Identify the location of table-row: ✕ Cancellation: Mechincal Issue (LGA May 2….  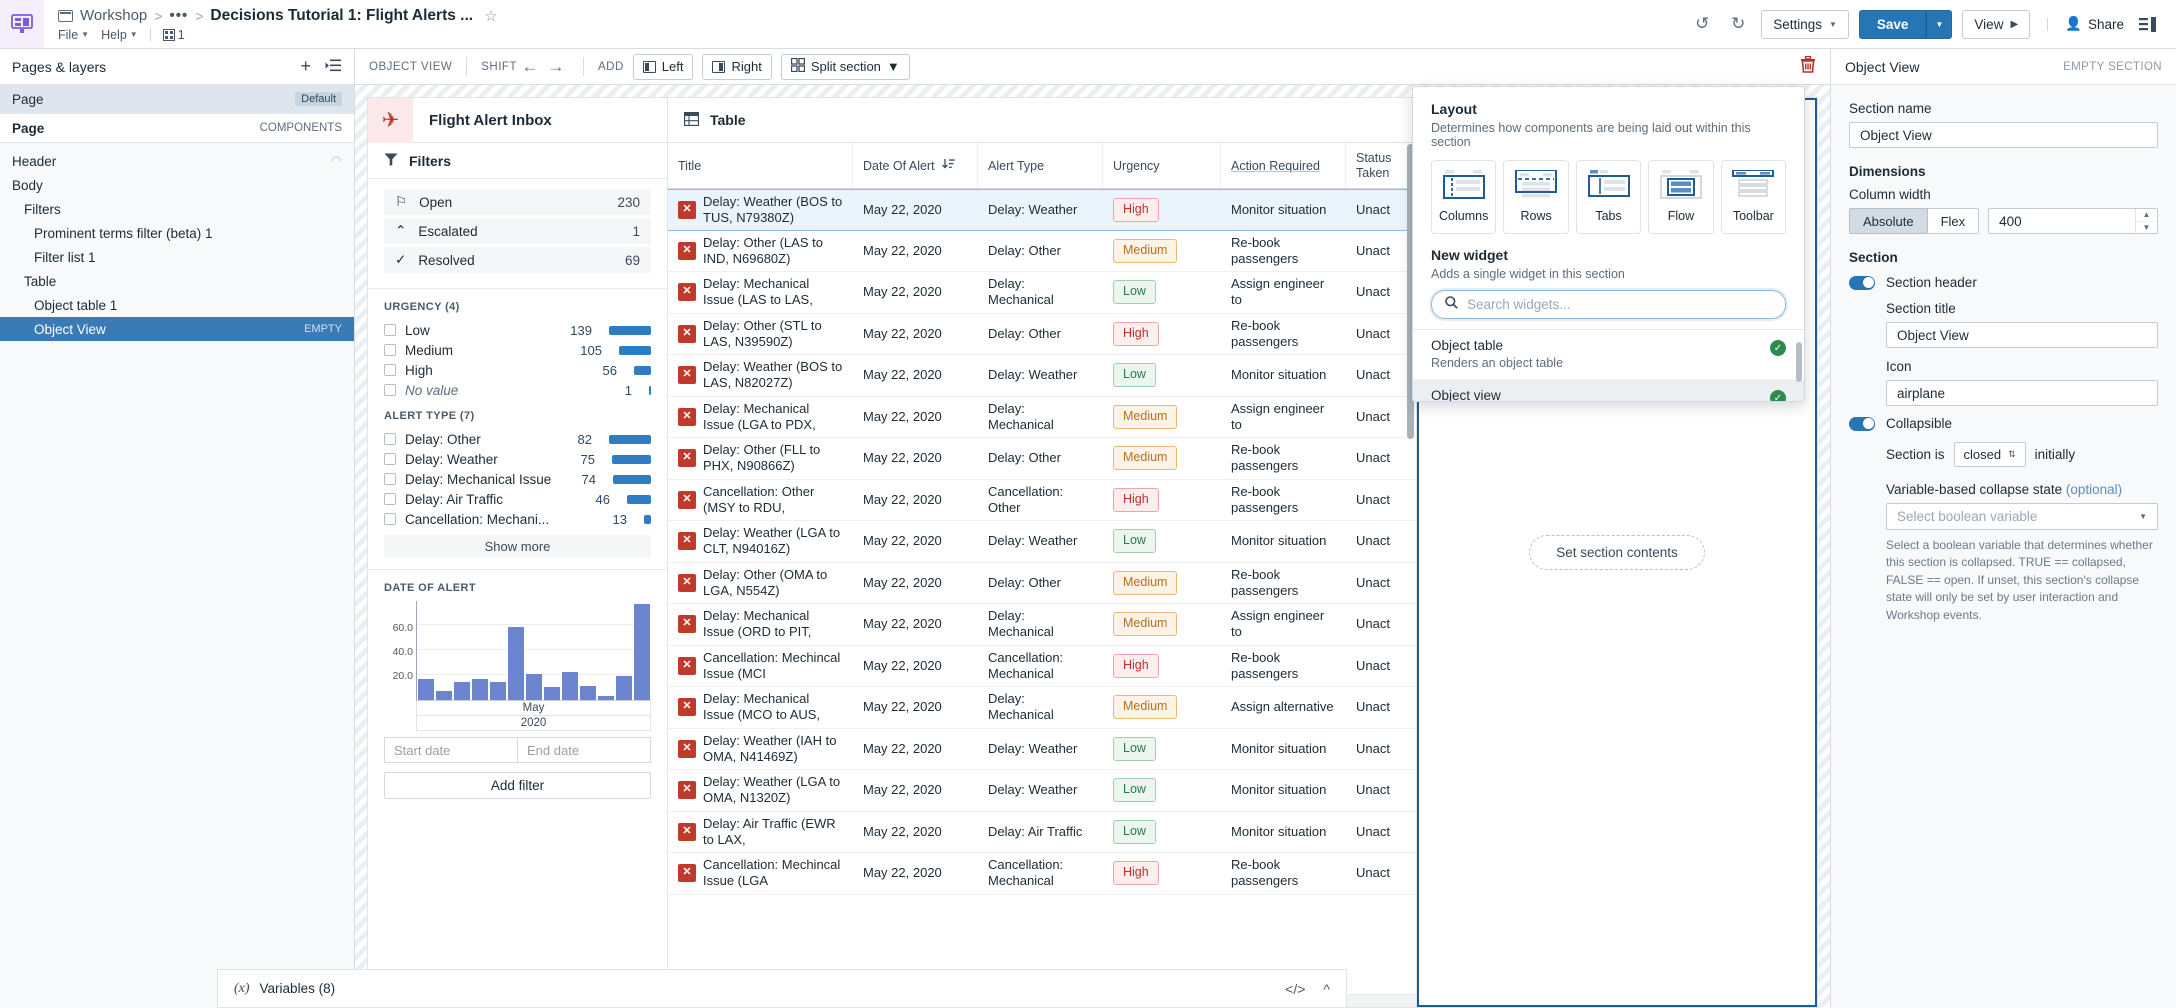
(1042, 874).